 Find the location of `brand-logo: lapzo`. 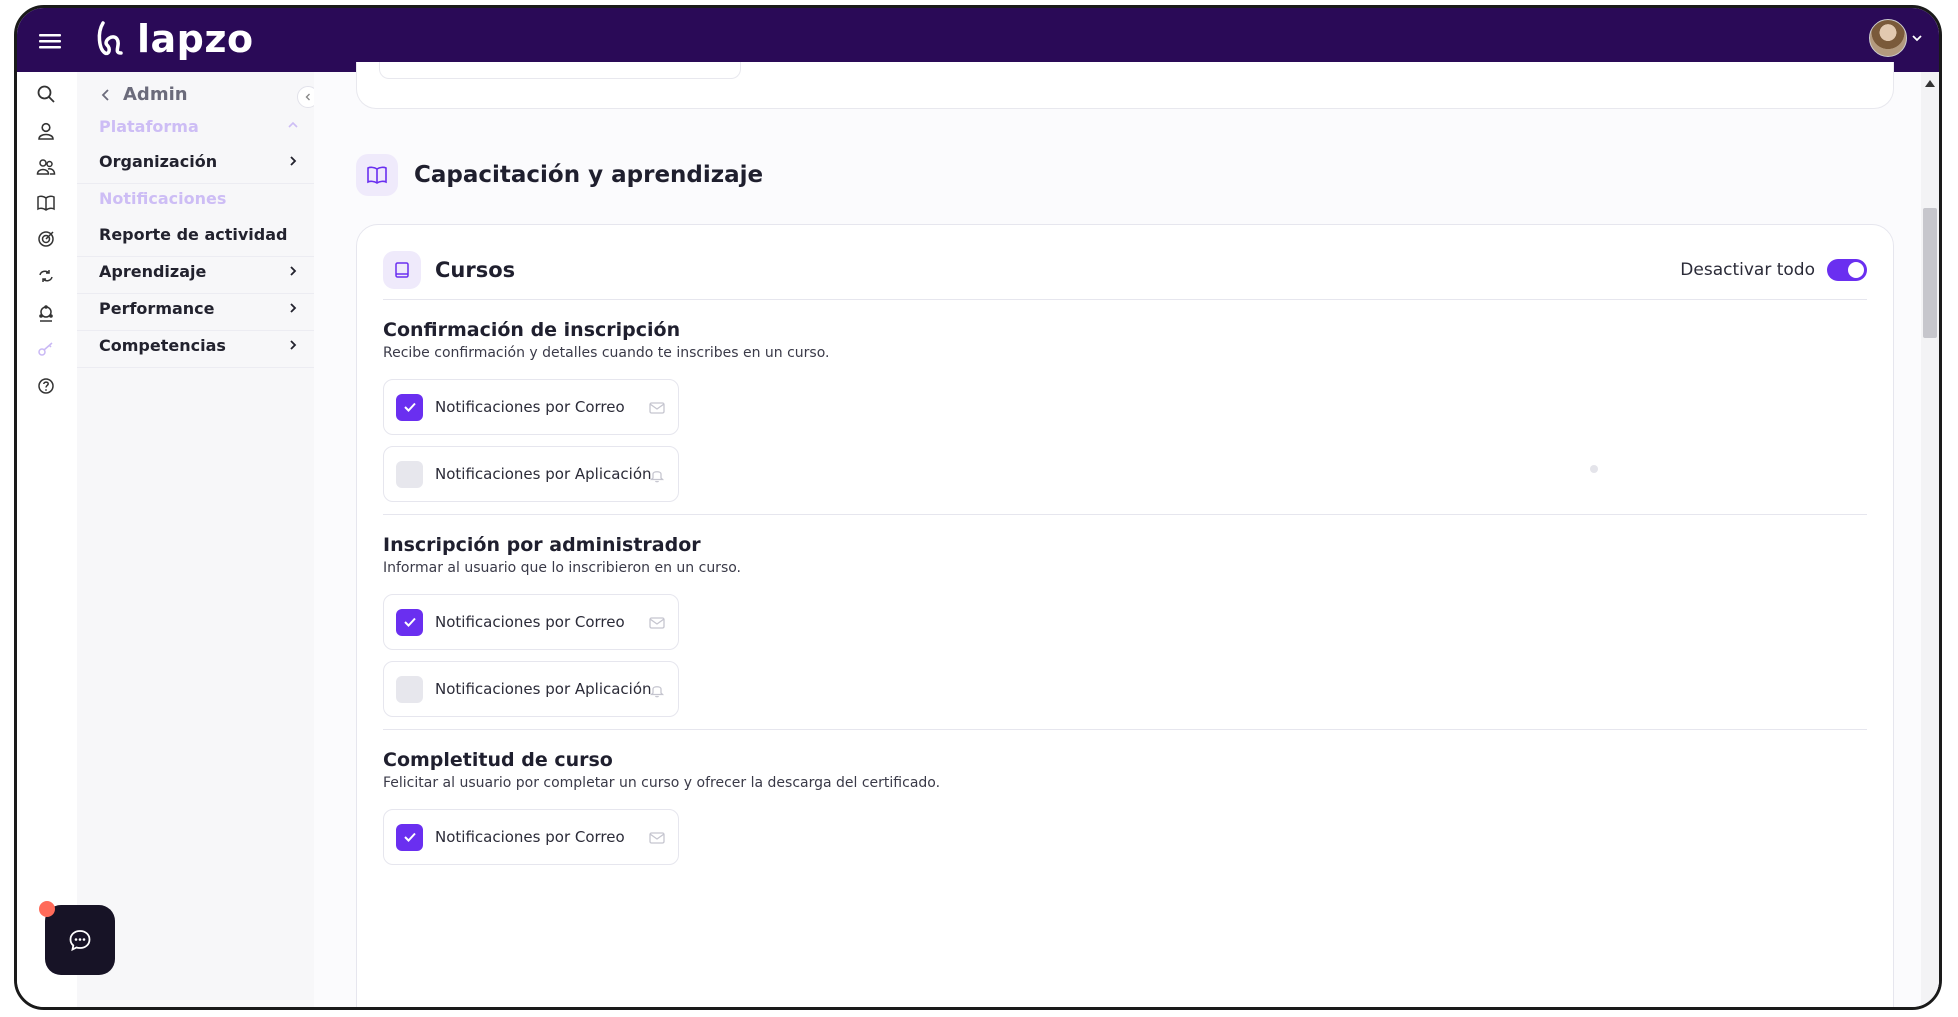

brand-logo: lapzo is located at coordinates (174, 39).